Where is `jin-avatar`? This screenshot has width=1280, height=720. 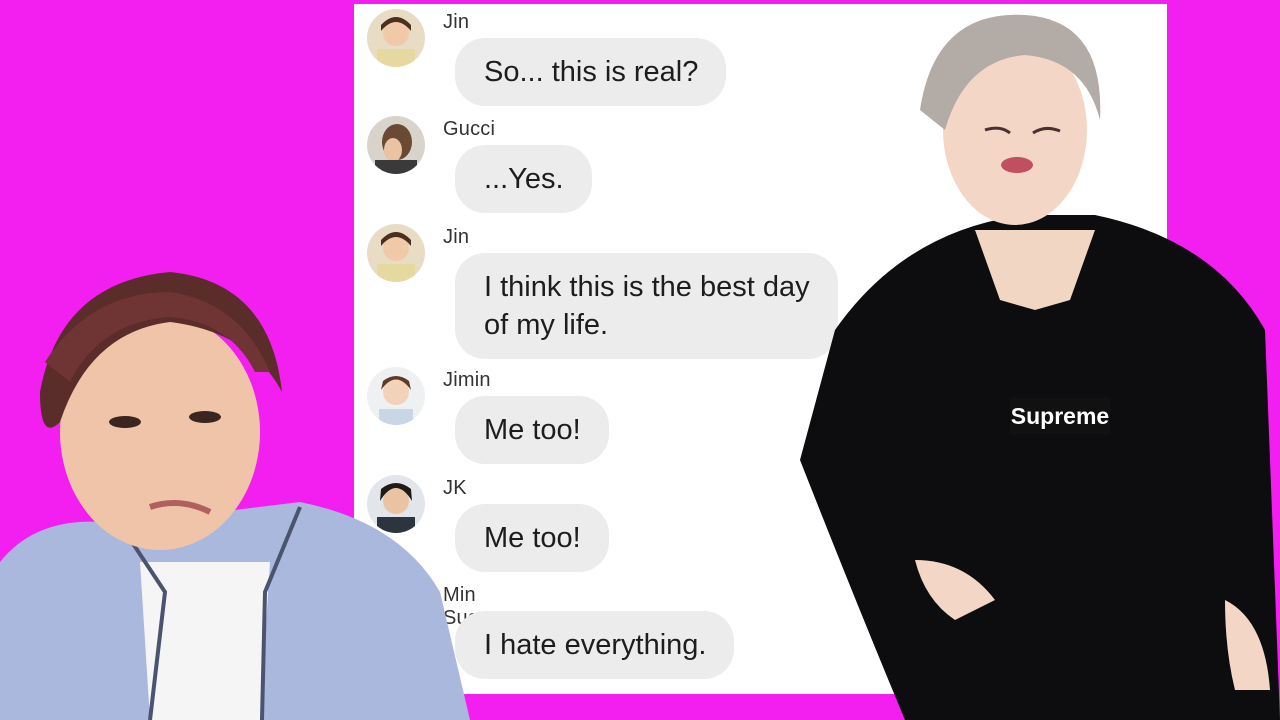
jin-avatar is located at coordinates (396, 38).